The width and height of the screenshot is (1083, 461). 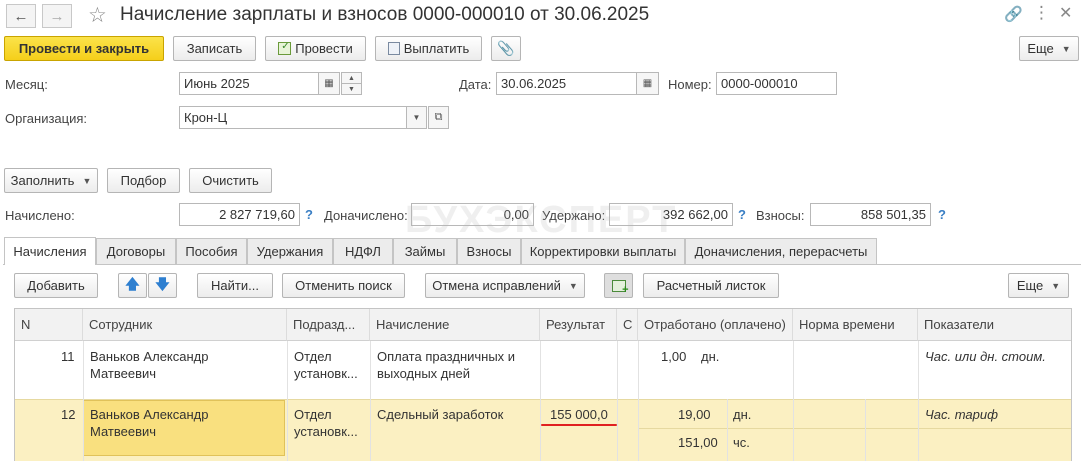 I want to click on column-header-label: Результат, so click(x=576, y=324).